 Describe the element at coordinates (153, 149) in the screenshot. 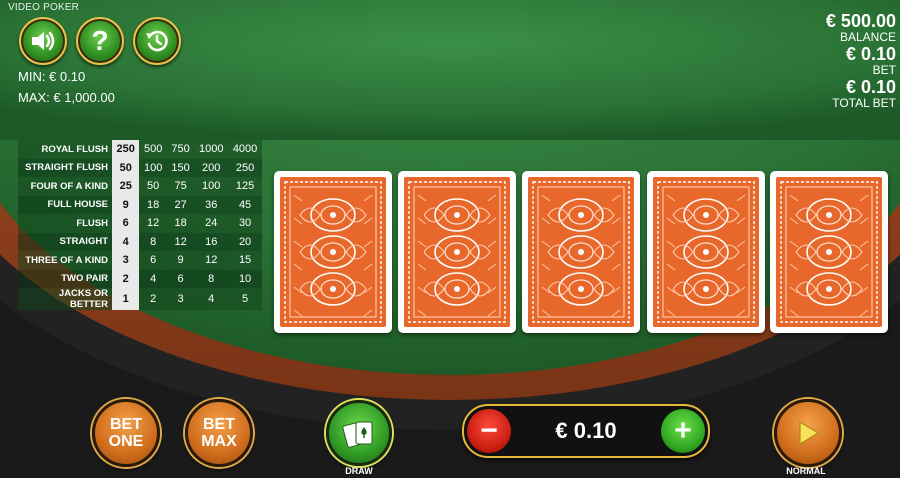

I see `paytable-payout: 500` at that location.